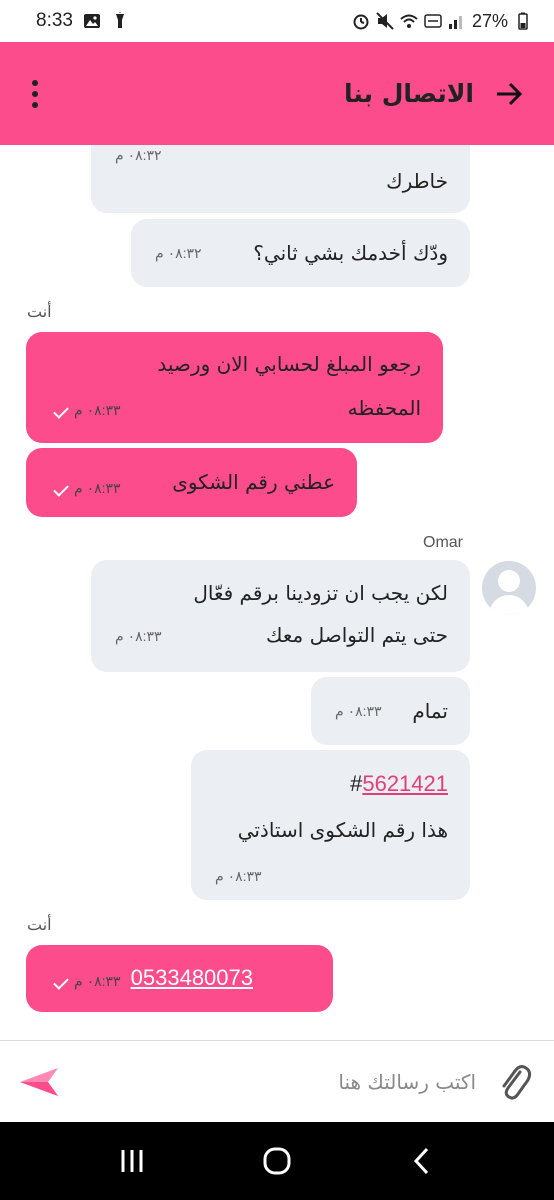  Describe the element at coordinates (280, 179) in the screenshot. I see `message-bubble: خاطرك ٠٨:٣٢ م` at that location.